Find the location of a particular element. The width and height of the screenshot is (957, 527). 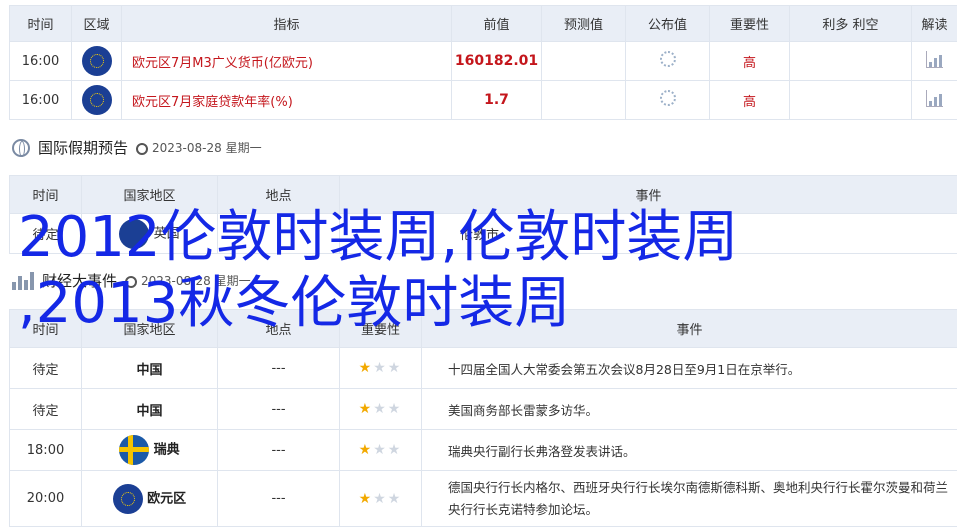

table-row: 16:00 欧元区7月家庭贷款年率(%) 1.7 高 is located at coordinates (483, 100).